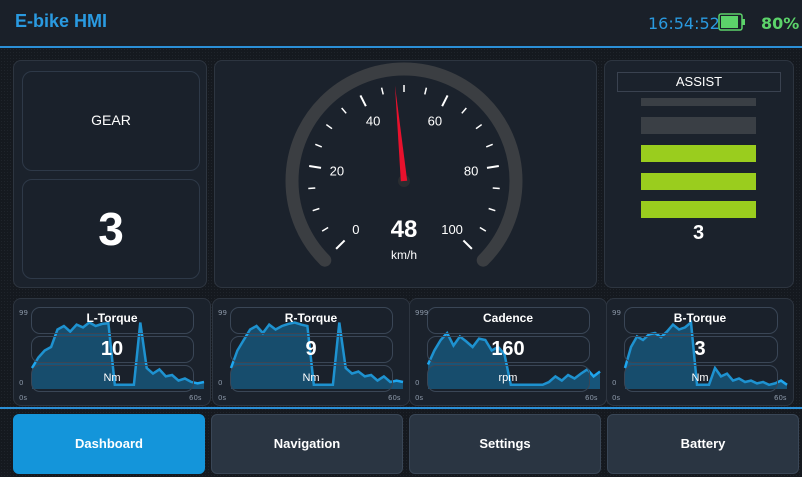 Image resolution: width=802 pixels, height=477 pixels. What do you see at coordinates (401, 408) in the screenshot?
I see `nav-divider` at bounding box center [401, 408].